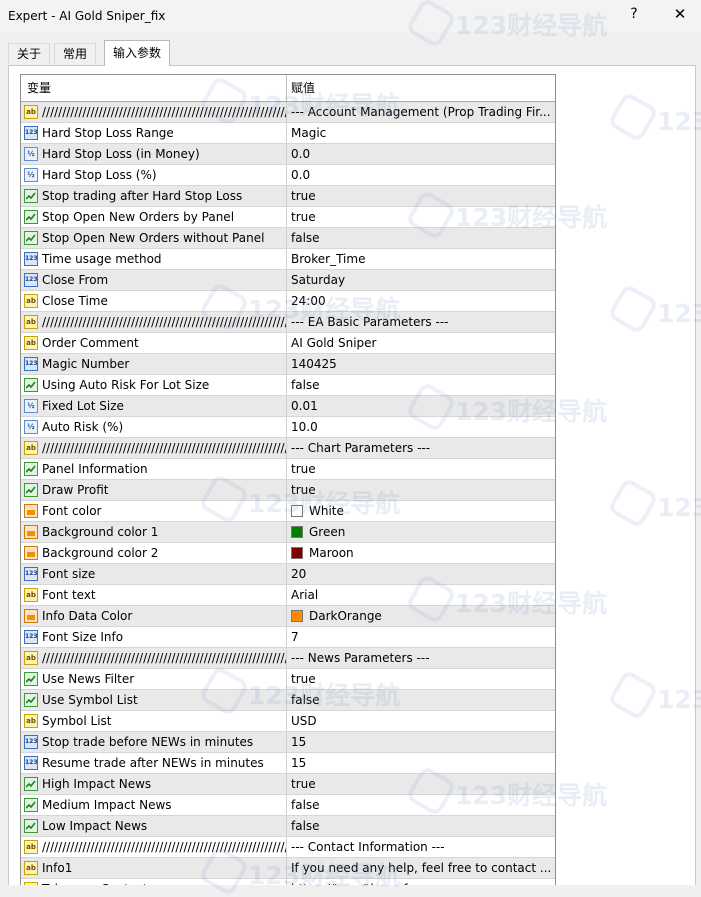  I want to click on parameter-row: Using Auto Risk For Lot Size false, so click(288, 385).